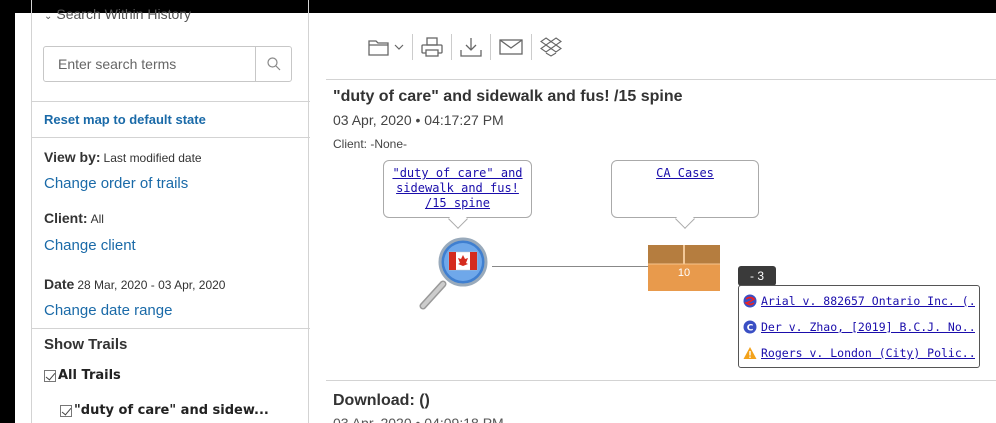 This screenshot has width=996, height=423. I want to click on search-input, so click(149, 64).